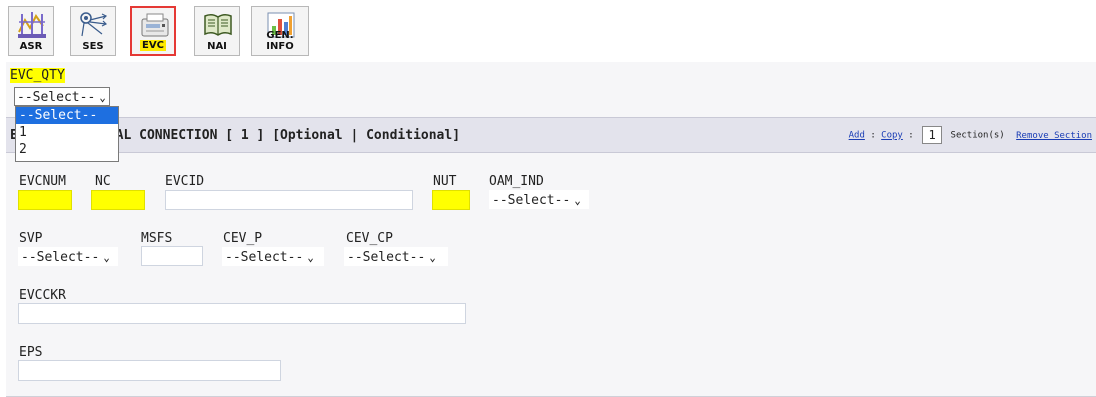 The image size is (1096, 397). What do you see at coordinates (153, 45) in the screenshot?
I see `tab-label: EVC` at bounding box center [153, 45].